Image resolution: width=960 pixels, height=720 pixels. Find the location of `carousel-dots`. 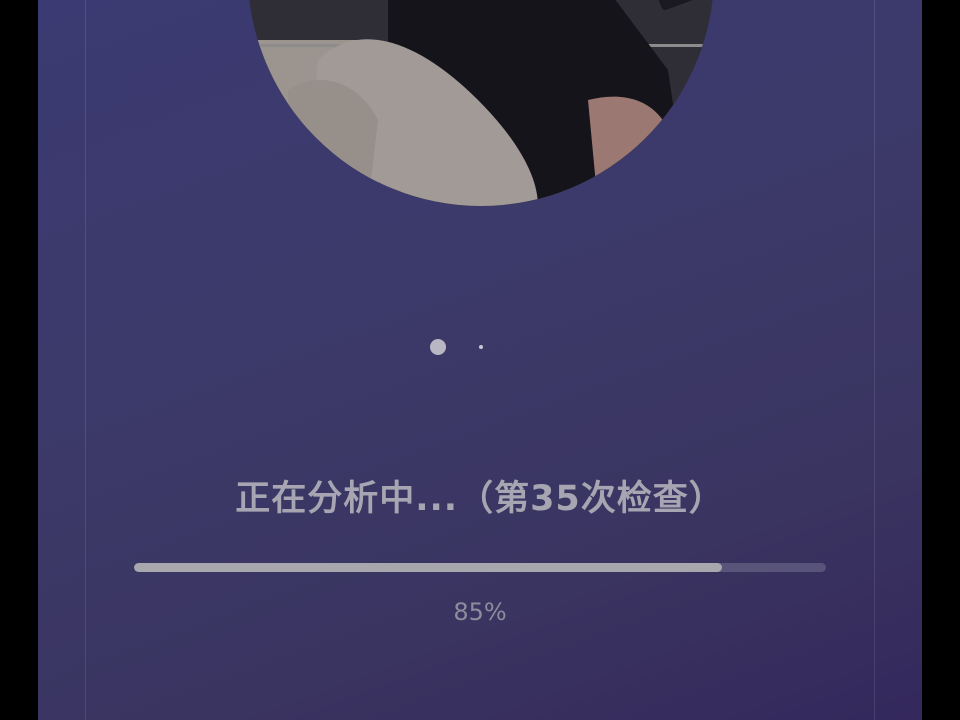

carousel-dots is located at coordinates (480, 347).